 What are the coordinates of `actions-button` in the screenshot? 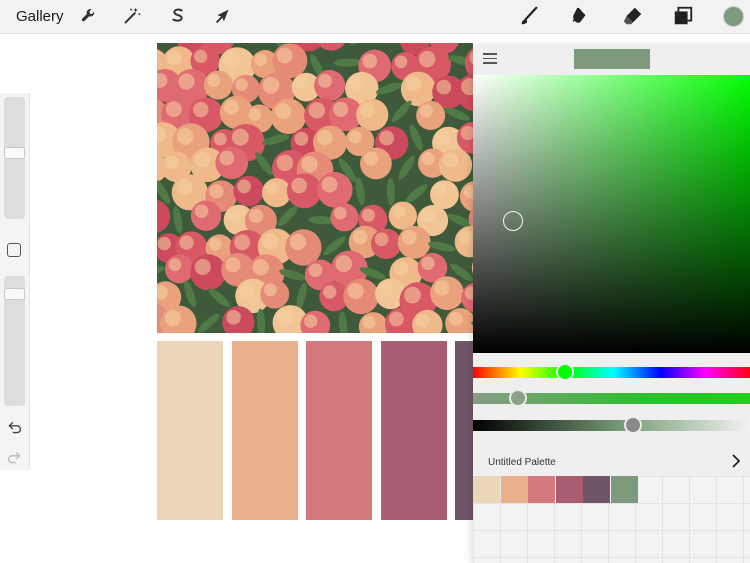 It's located at (89, 16).